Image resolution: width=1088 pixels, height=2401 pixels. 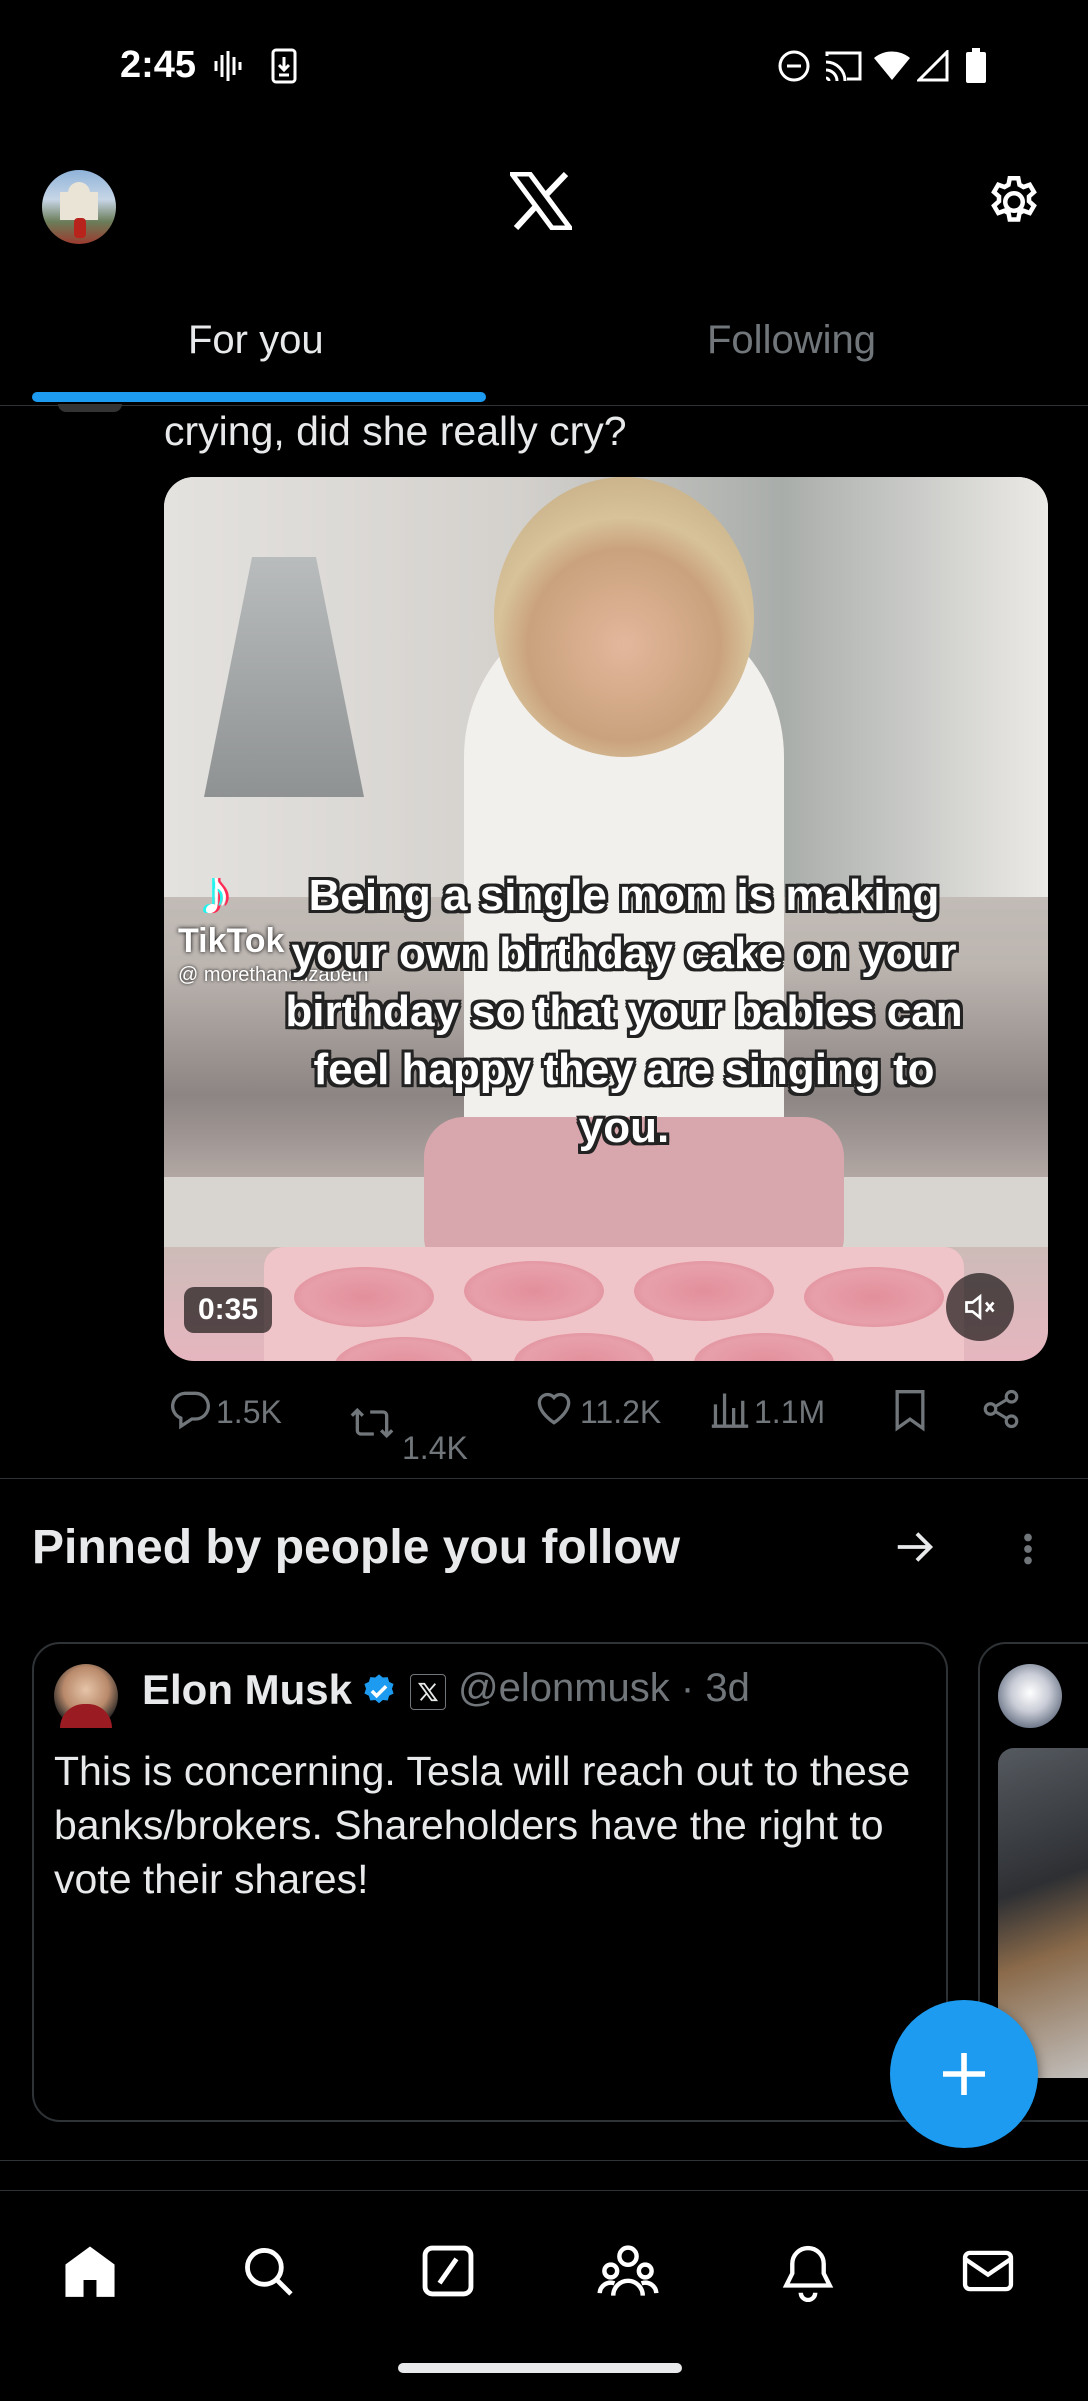 I want to click on timeline-tabs: For you Following, so click(x=544, y=353).